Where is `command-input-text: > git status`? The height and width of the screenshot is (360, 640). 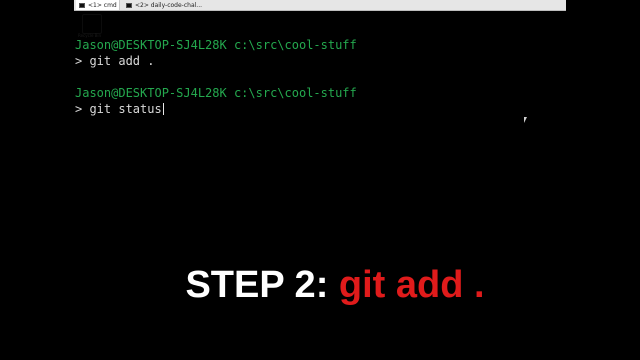 command-input-text: > git status is located at coordinates (118, 109).